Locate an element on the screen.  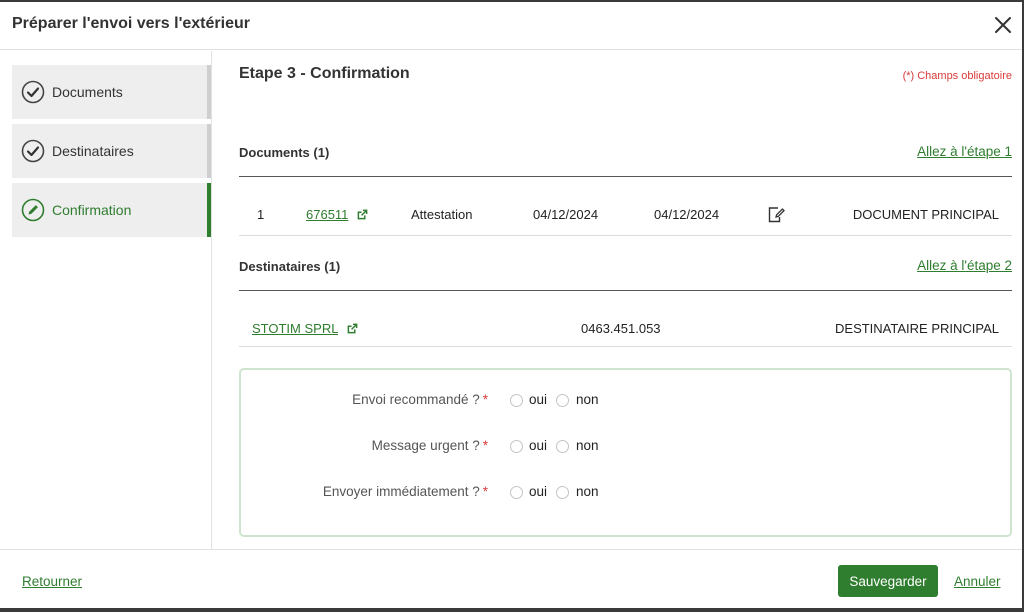
recipient-role: DESTINATAIRE PRINCIPAL is located at coordinates (917, 328).